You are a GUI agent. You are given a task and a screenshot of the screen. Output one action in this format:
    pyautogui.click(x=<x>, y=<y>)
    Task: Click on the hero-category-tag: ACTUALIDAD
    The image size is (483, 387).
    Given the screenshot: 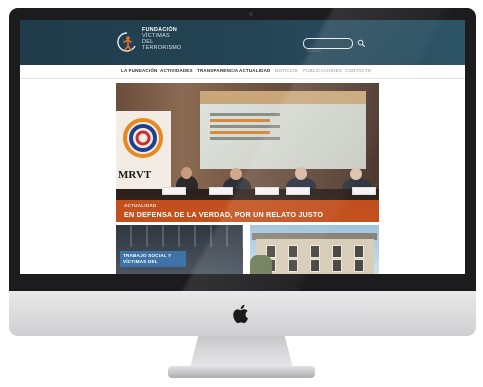 What is the action you would take?
    pyautogui.click(x=140, y=205)
    